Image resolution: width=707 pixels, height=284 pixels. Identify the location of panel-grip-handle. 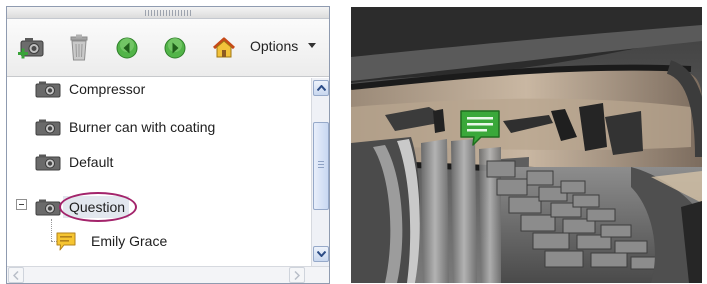
(168, 13).